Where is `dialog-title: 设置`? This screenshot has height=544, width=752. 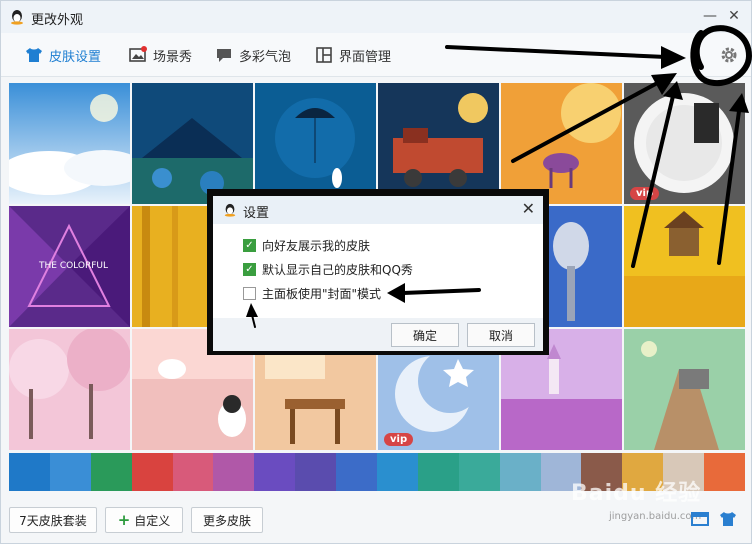 dialog-title: 设置 is located at coordinates (256, 213).